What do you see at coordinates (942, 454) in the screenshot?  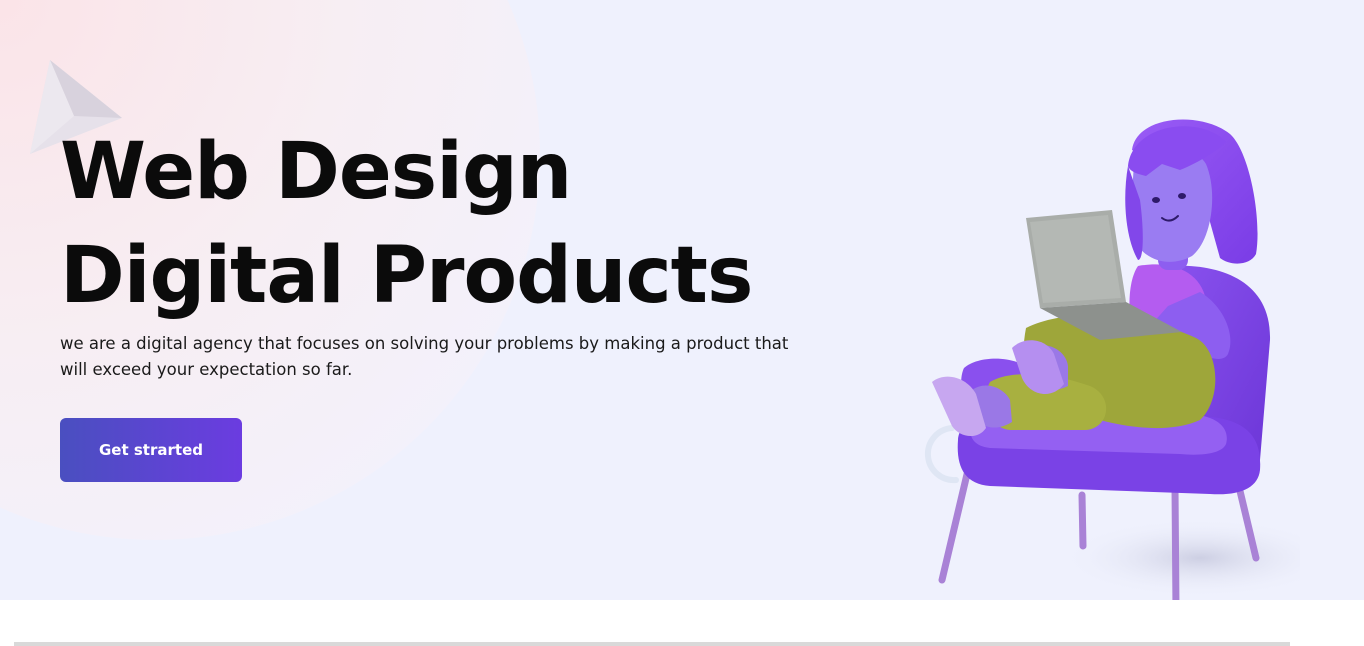 I see `ring-decoration` at bounding box center [942, 454].